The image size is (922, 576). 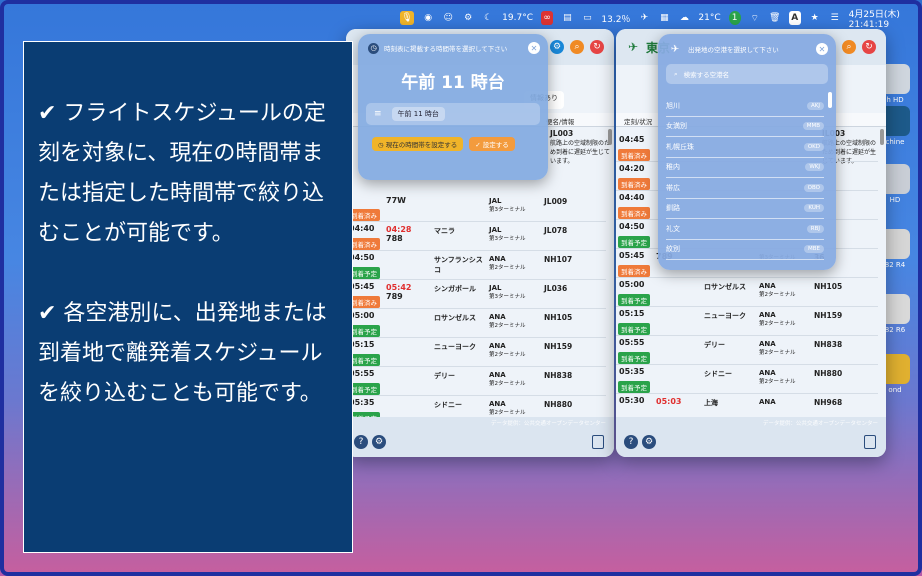 What do you see at coordinates (878, 18) in the screenshot?
I see `clock: 4月25日(木) 21:41:19` at bounding box center [878, 18].